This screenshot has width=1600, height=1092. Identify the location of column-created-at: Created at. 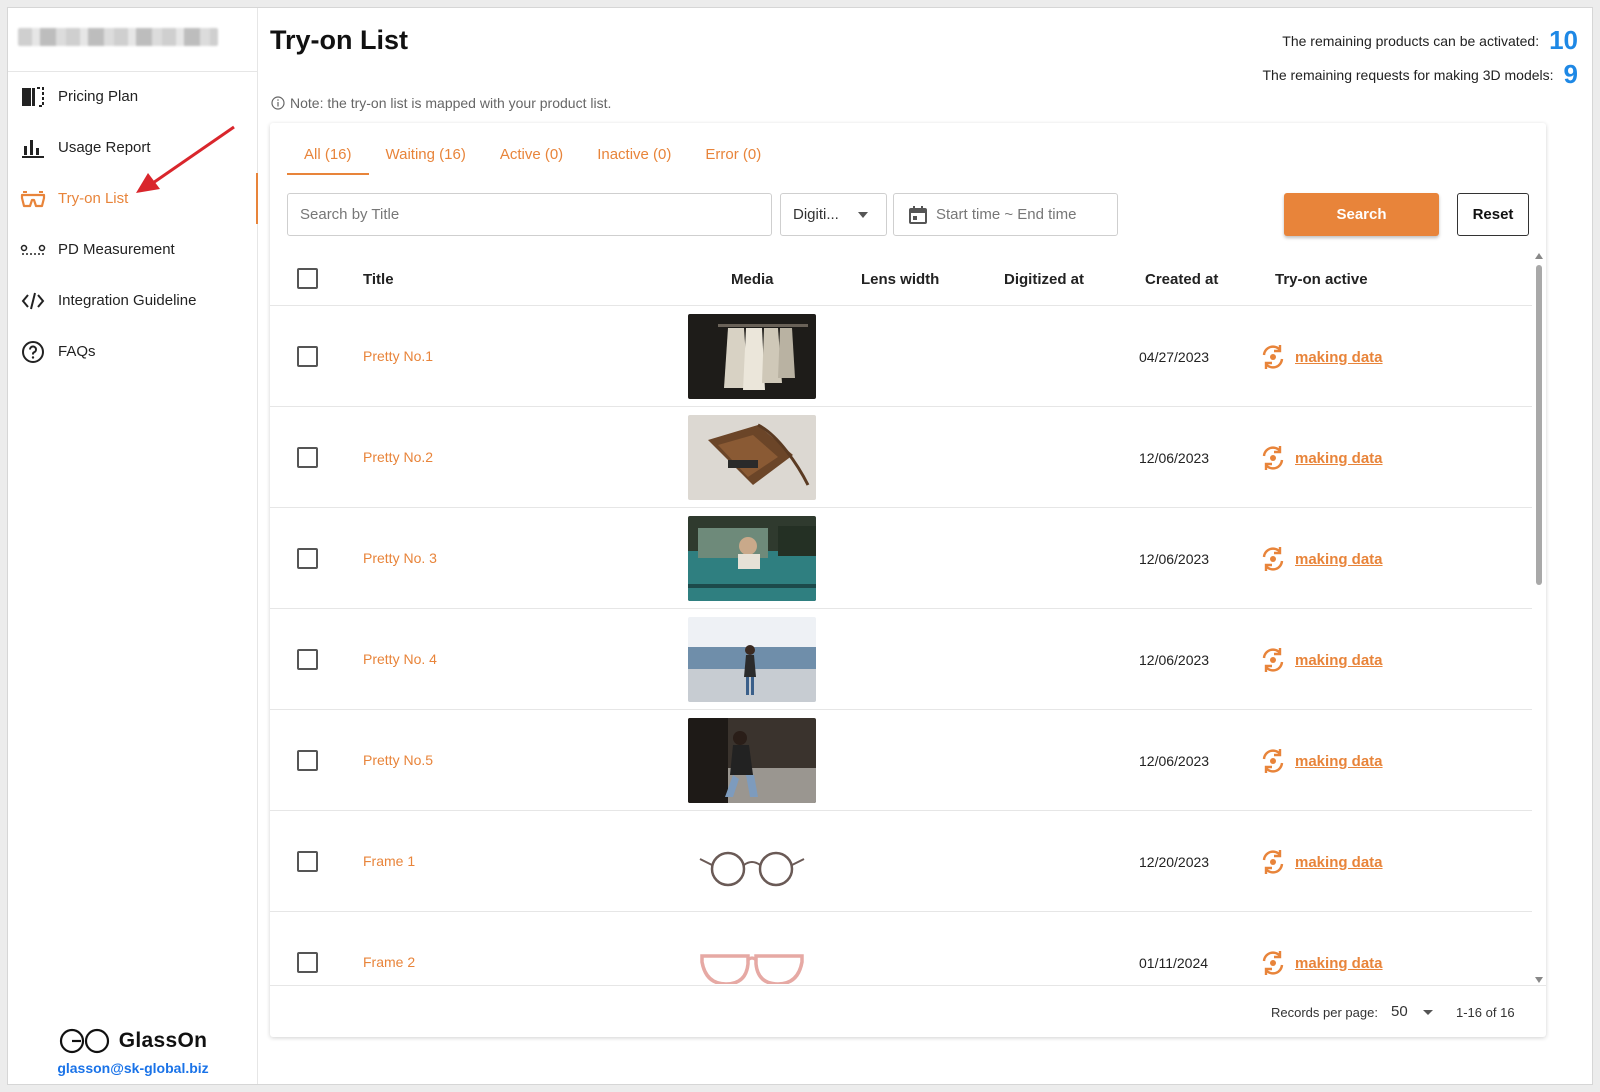
(1181, 279).